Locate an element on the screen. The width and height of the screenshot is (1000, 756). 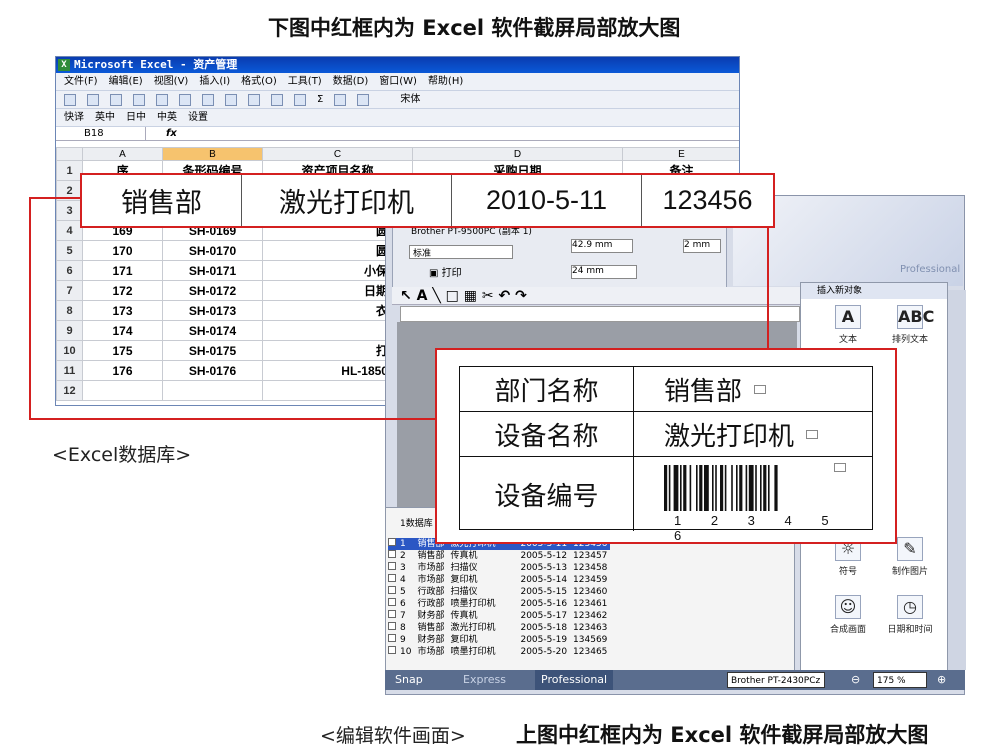
font-select: 宋体 is located at coordinates (410, 100).